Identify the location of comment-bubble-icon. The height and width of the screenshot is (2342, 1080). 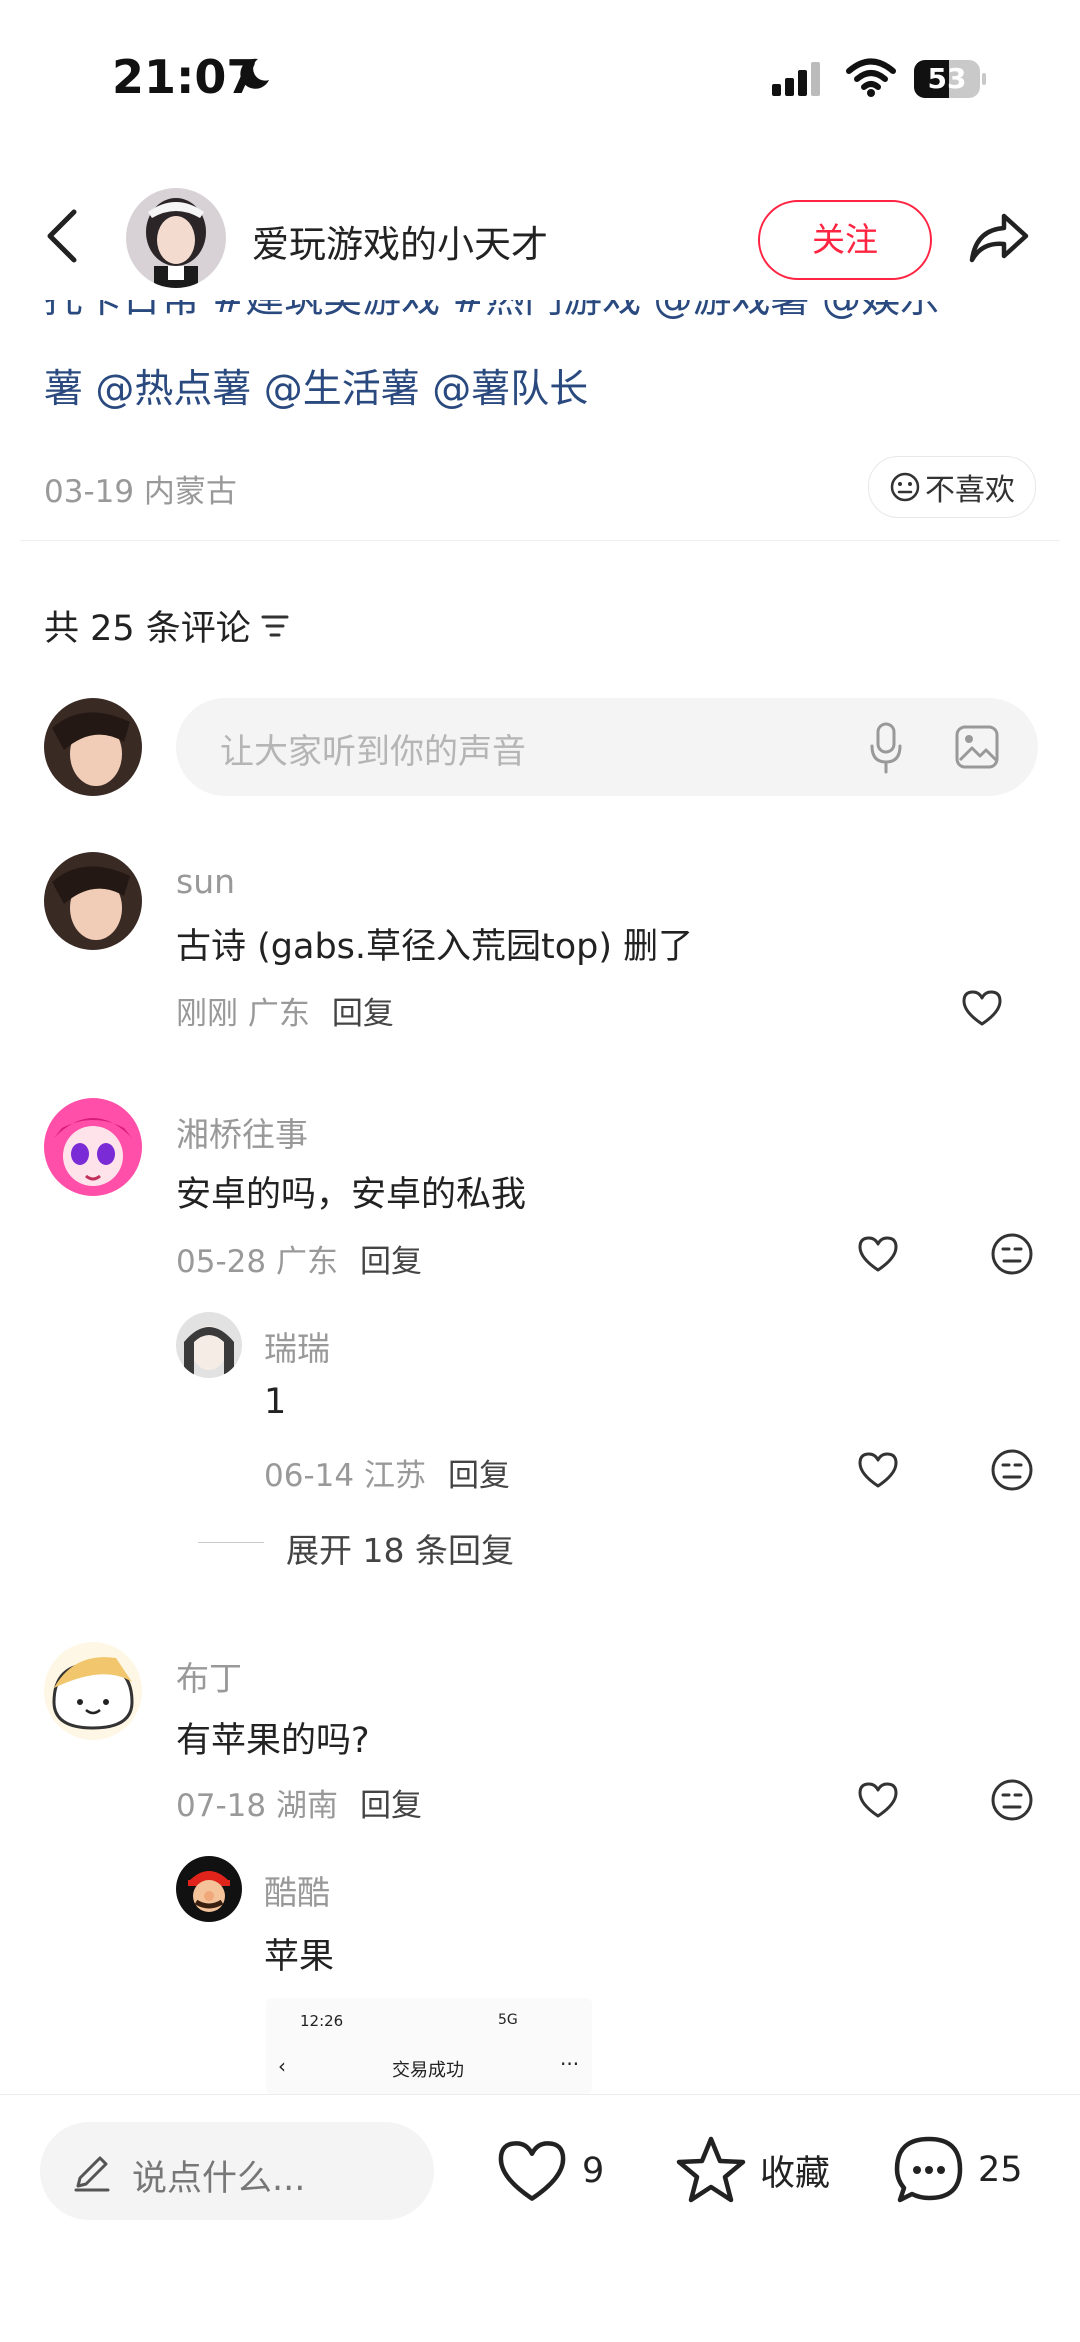
(928, 2169).